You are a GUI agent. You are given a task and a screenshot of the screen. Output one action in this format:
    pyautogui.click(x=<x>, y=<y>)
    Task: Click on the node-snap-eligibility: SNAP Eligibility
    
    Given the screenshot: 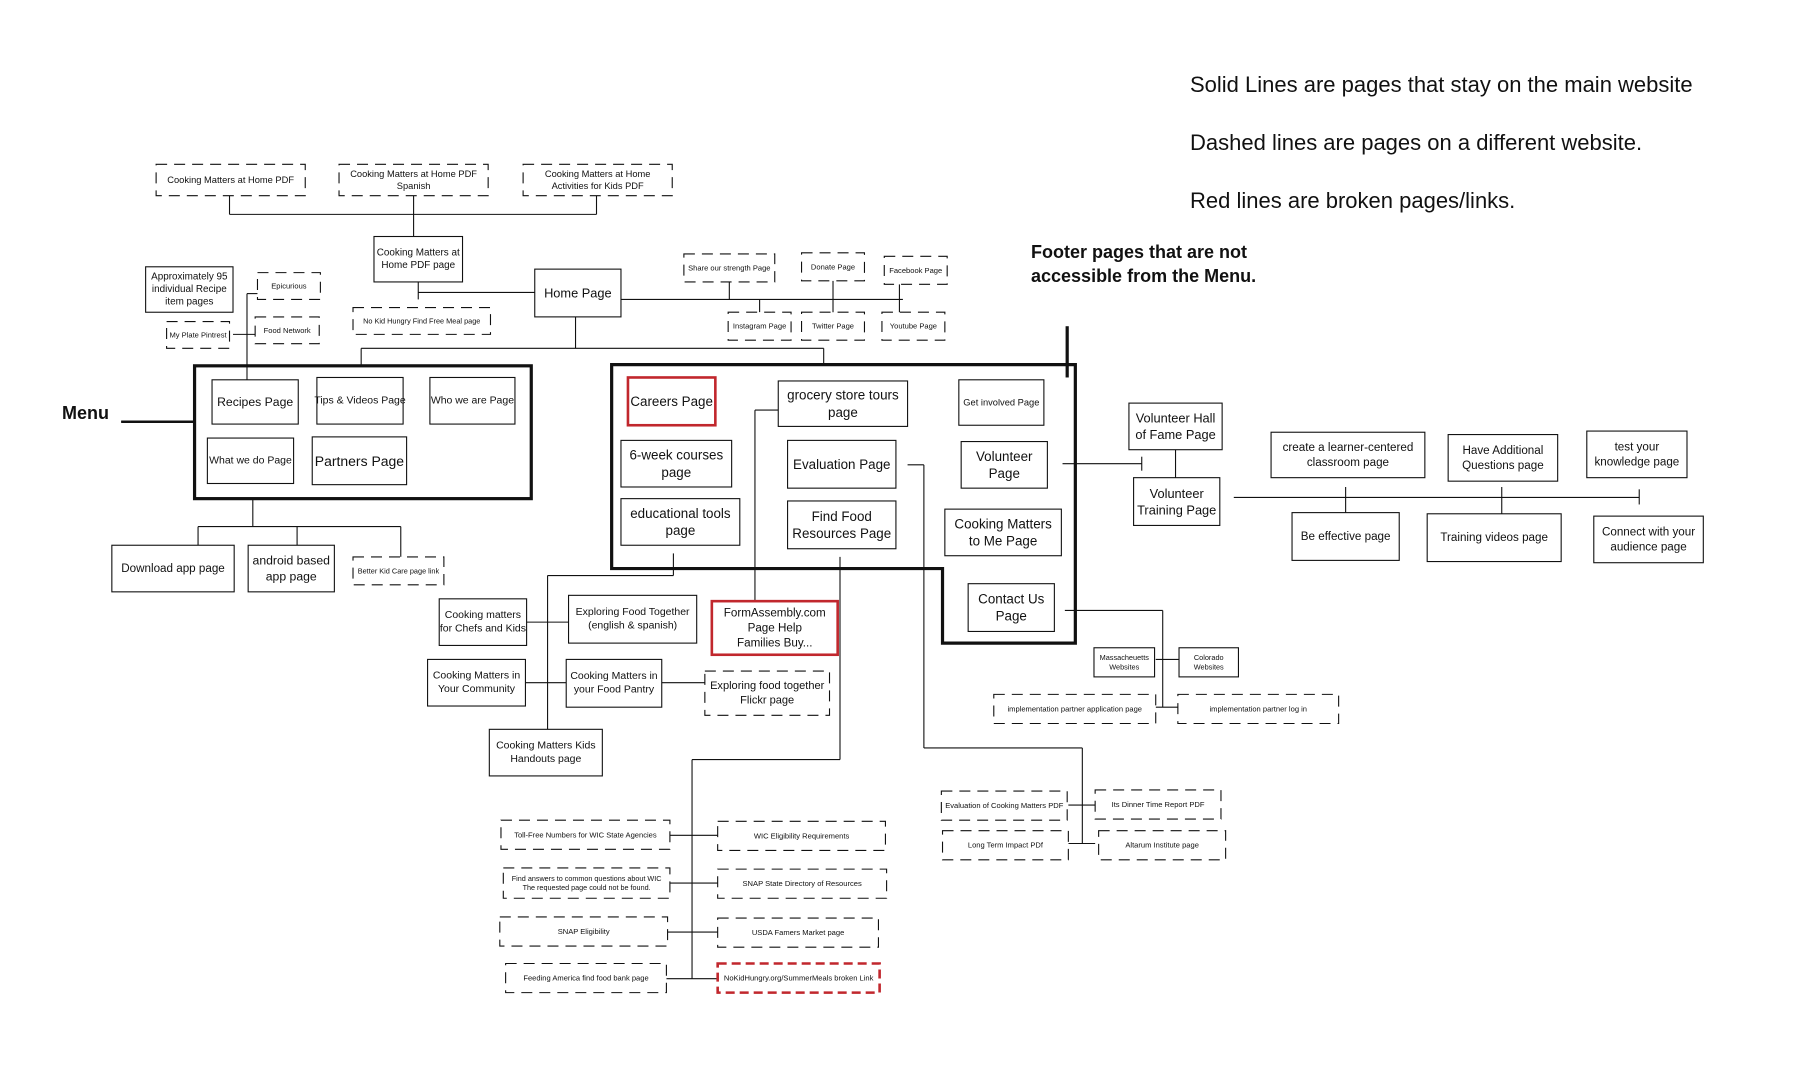 What is the action you would take?
    pyautogui.click(x=584, y=931)
    